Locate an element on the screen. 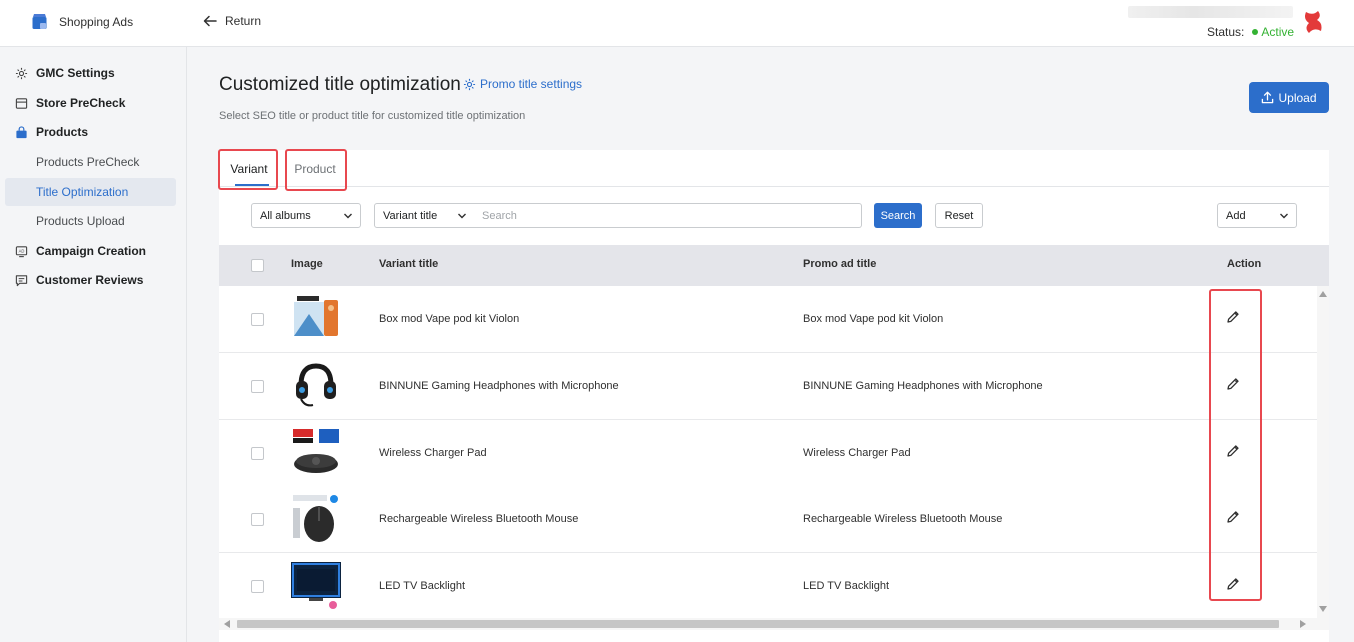  message-icon is located at coordinates (21, 280).